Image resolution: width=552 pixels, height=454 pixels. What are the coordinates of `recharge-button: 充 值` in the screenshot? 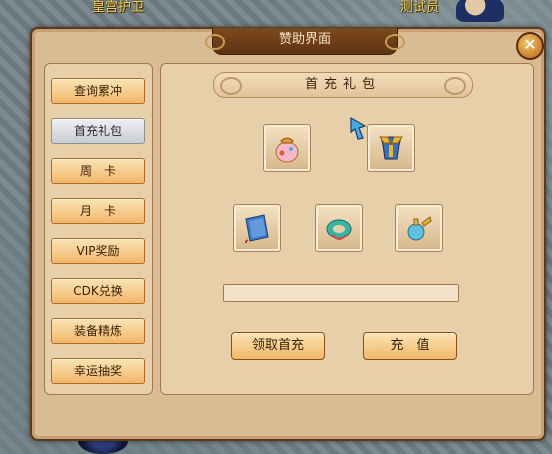 It's located at (410, 346).